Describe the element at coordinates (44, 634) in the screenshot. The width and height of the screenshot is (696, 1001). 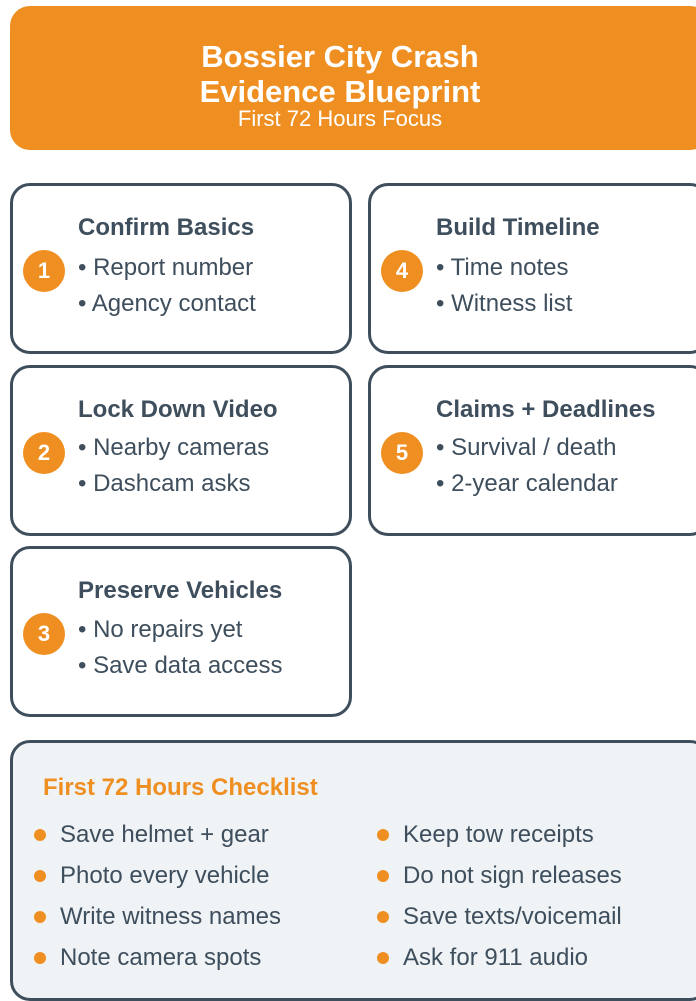
I see `step-number-badge: 3` at that location.